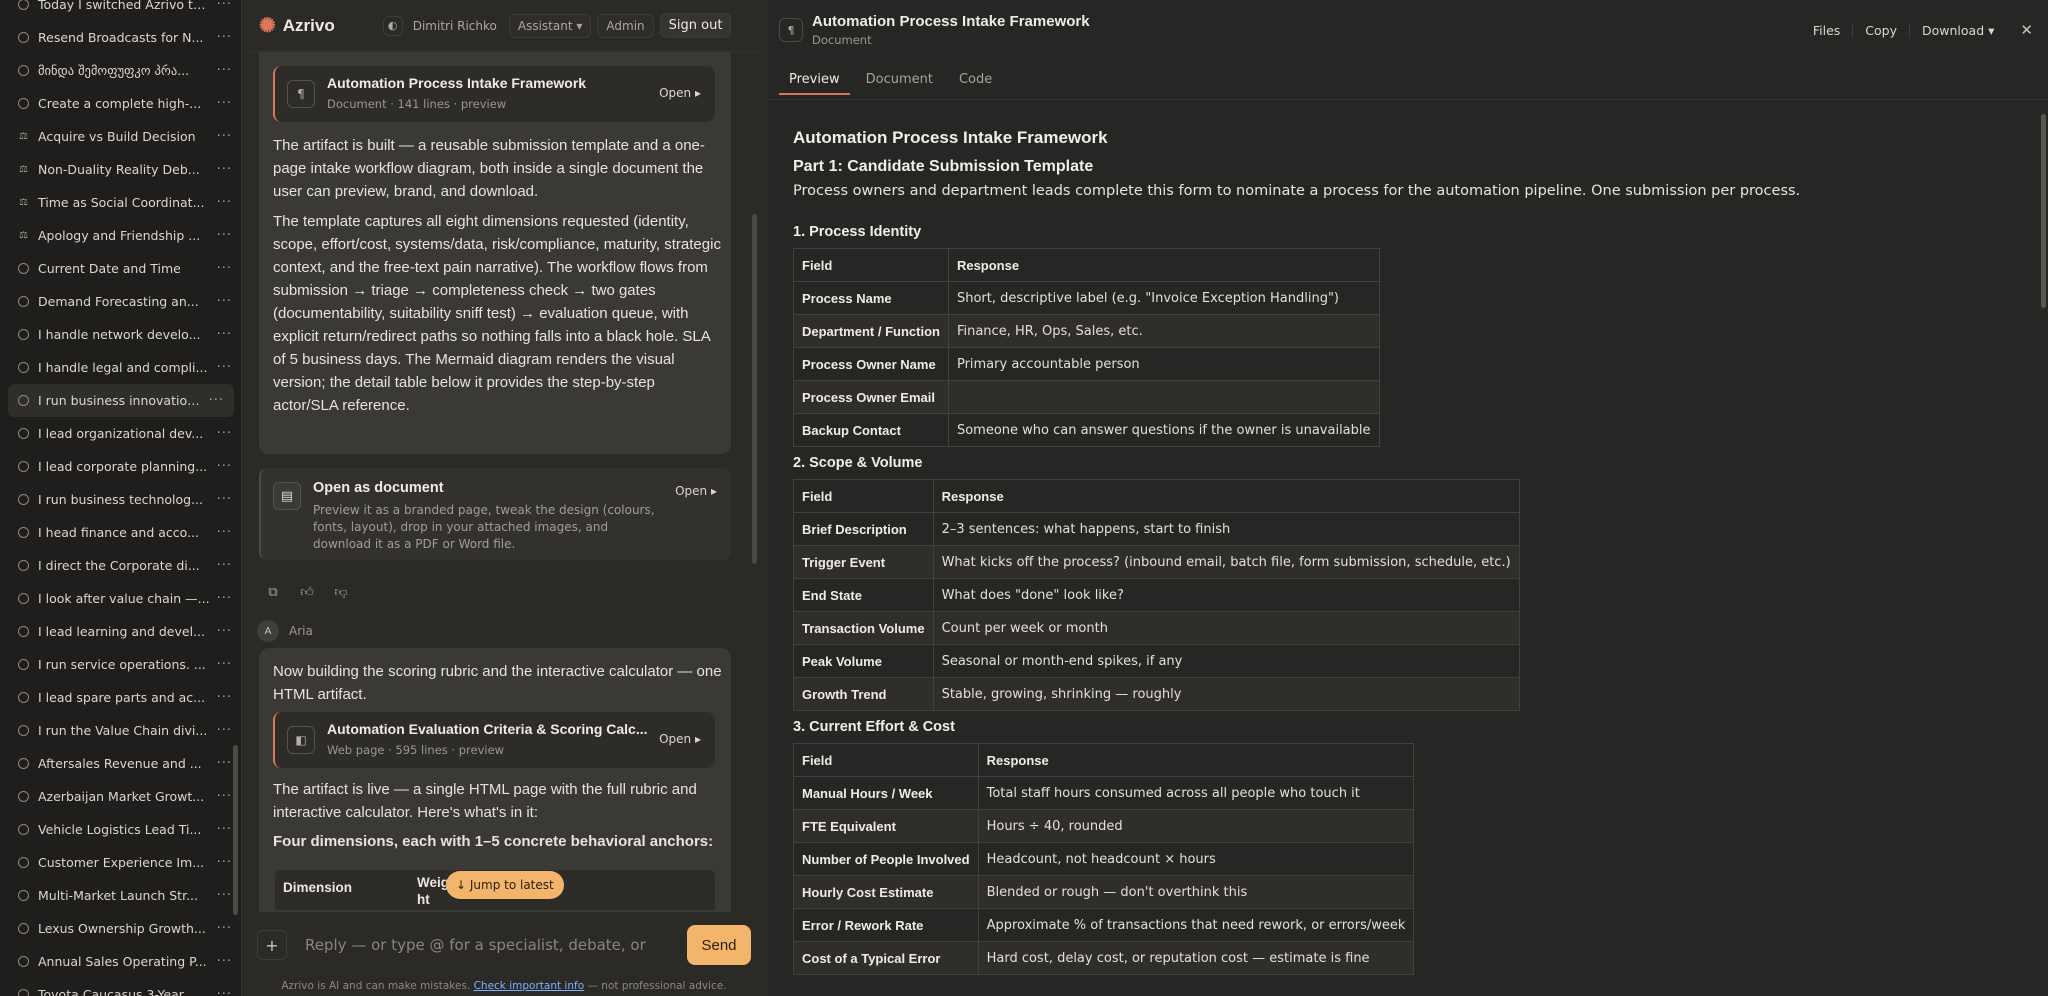  I want to click on sidebar-item: Customer Experience Im... ···, so click(120, 862).